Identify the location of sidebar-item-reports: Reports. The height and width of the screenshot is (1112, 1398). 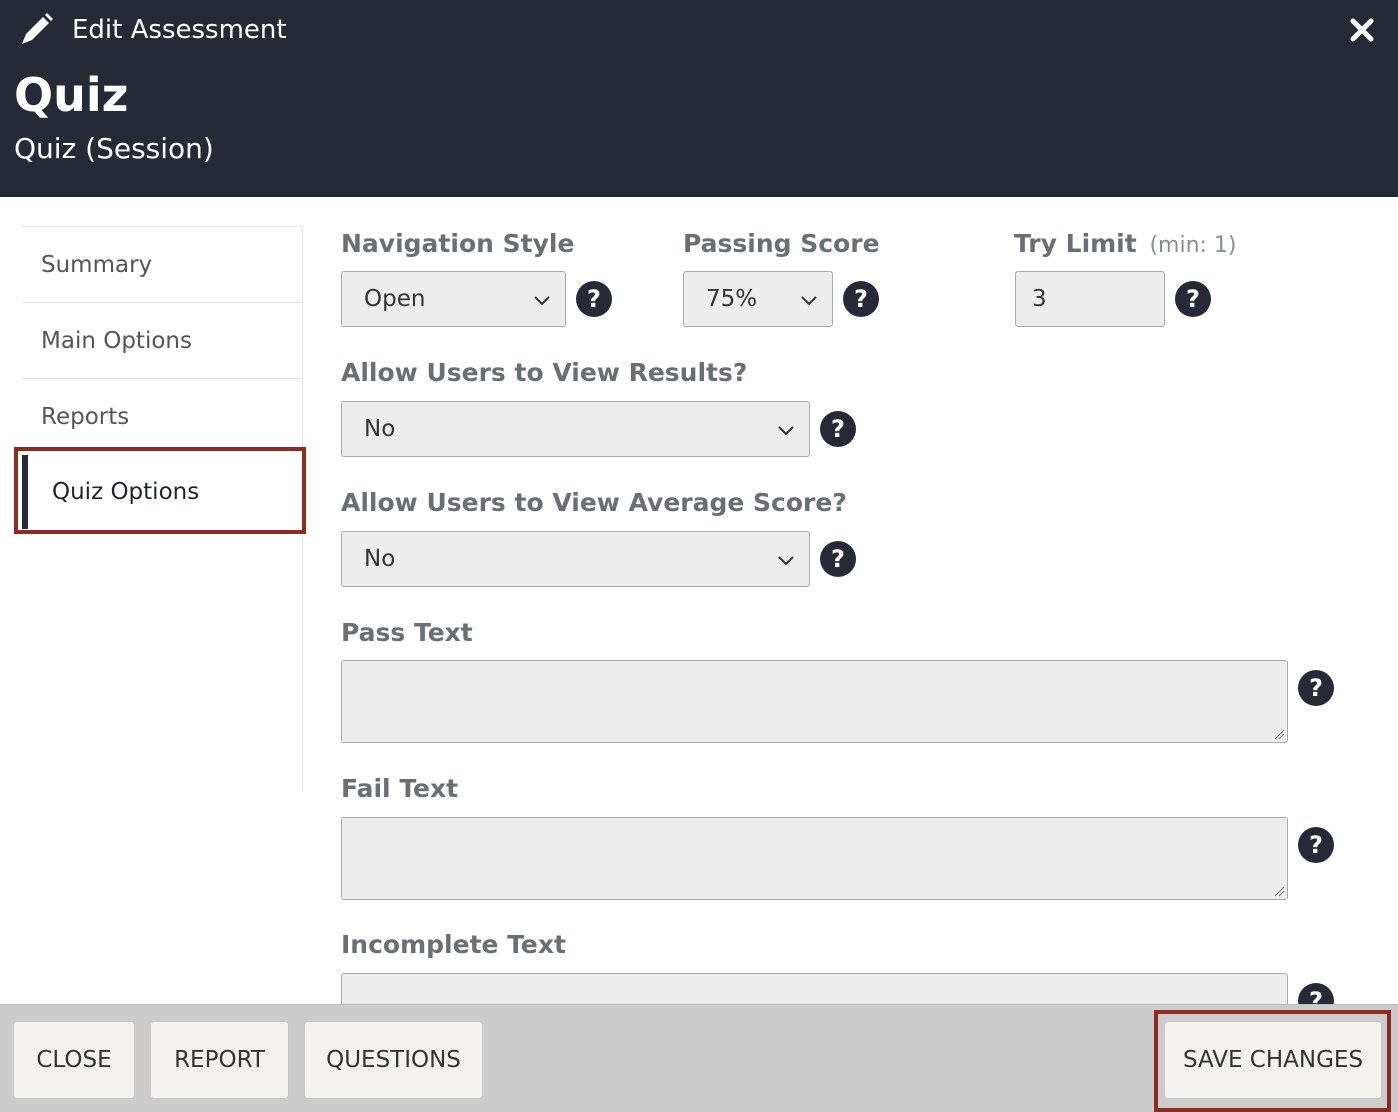
(162, 417).